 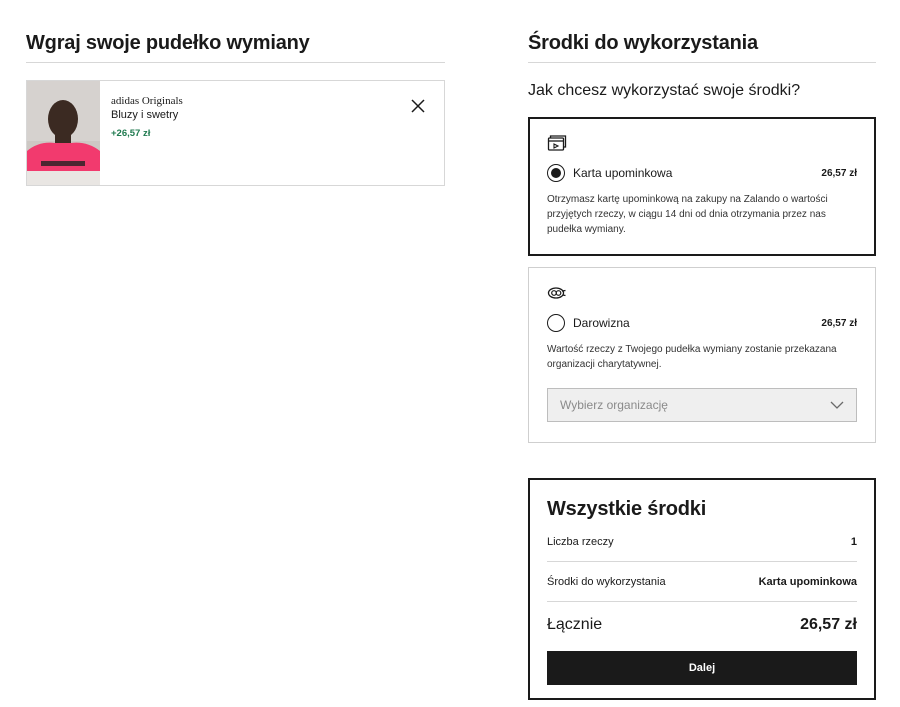 What do you see at coordinates (556, 173) in the screenshot?
I see `radio-gift-card` at bounding box center [556, 173].